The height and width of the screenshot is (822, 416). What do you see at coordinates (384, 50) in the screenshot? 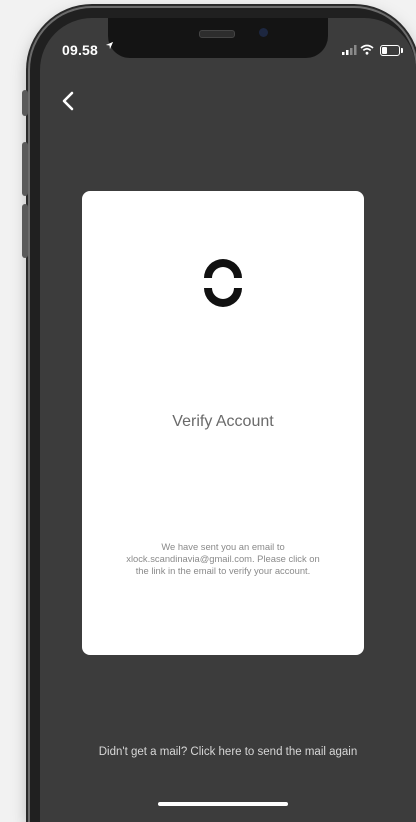
I see `battery-level` at bounding box center [384, 50].